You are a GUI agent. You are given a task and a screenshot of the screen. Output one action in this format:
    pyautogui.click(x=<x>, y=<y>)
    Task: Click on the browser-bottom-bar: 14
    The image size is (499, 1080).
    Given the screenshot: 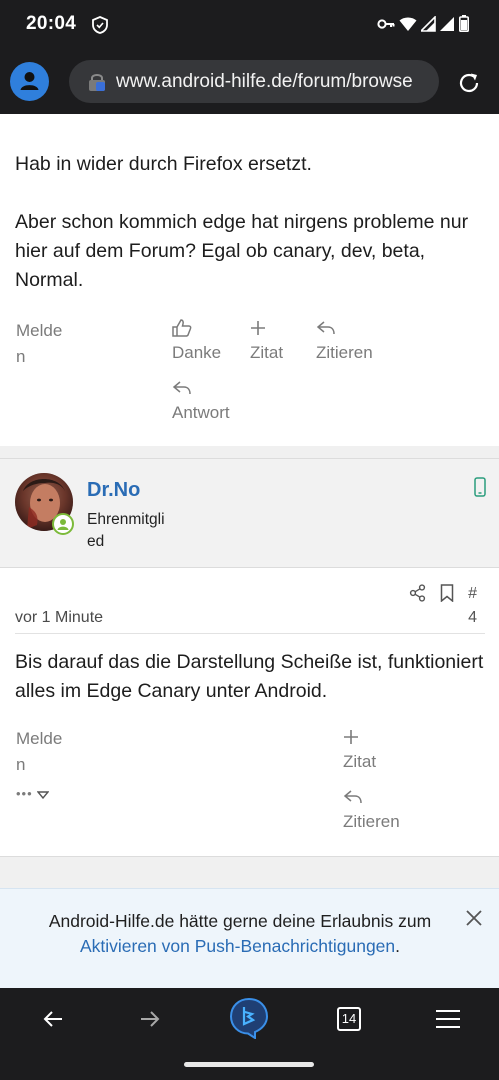 What is the action you would take?
    pyautogui.click(x=249, y=1019)
    